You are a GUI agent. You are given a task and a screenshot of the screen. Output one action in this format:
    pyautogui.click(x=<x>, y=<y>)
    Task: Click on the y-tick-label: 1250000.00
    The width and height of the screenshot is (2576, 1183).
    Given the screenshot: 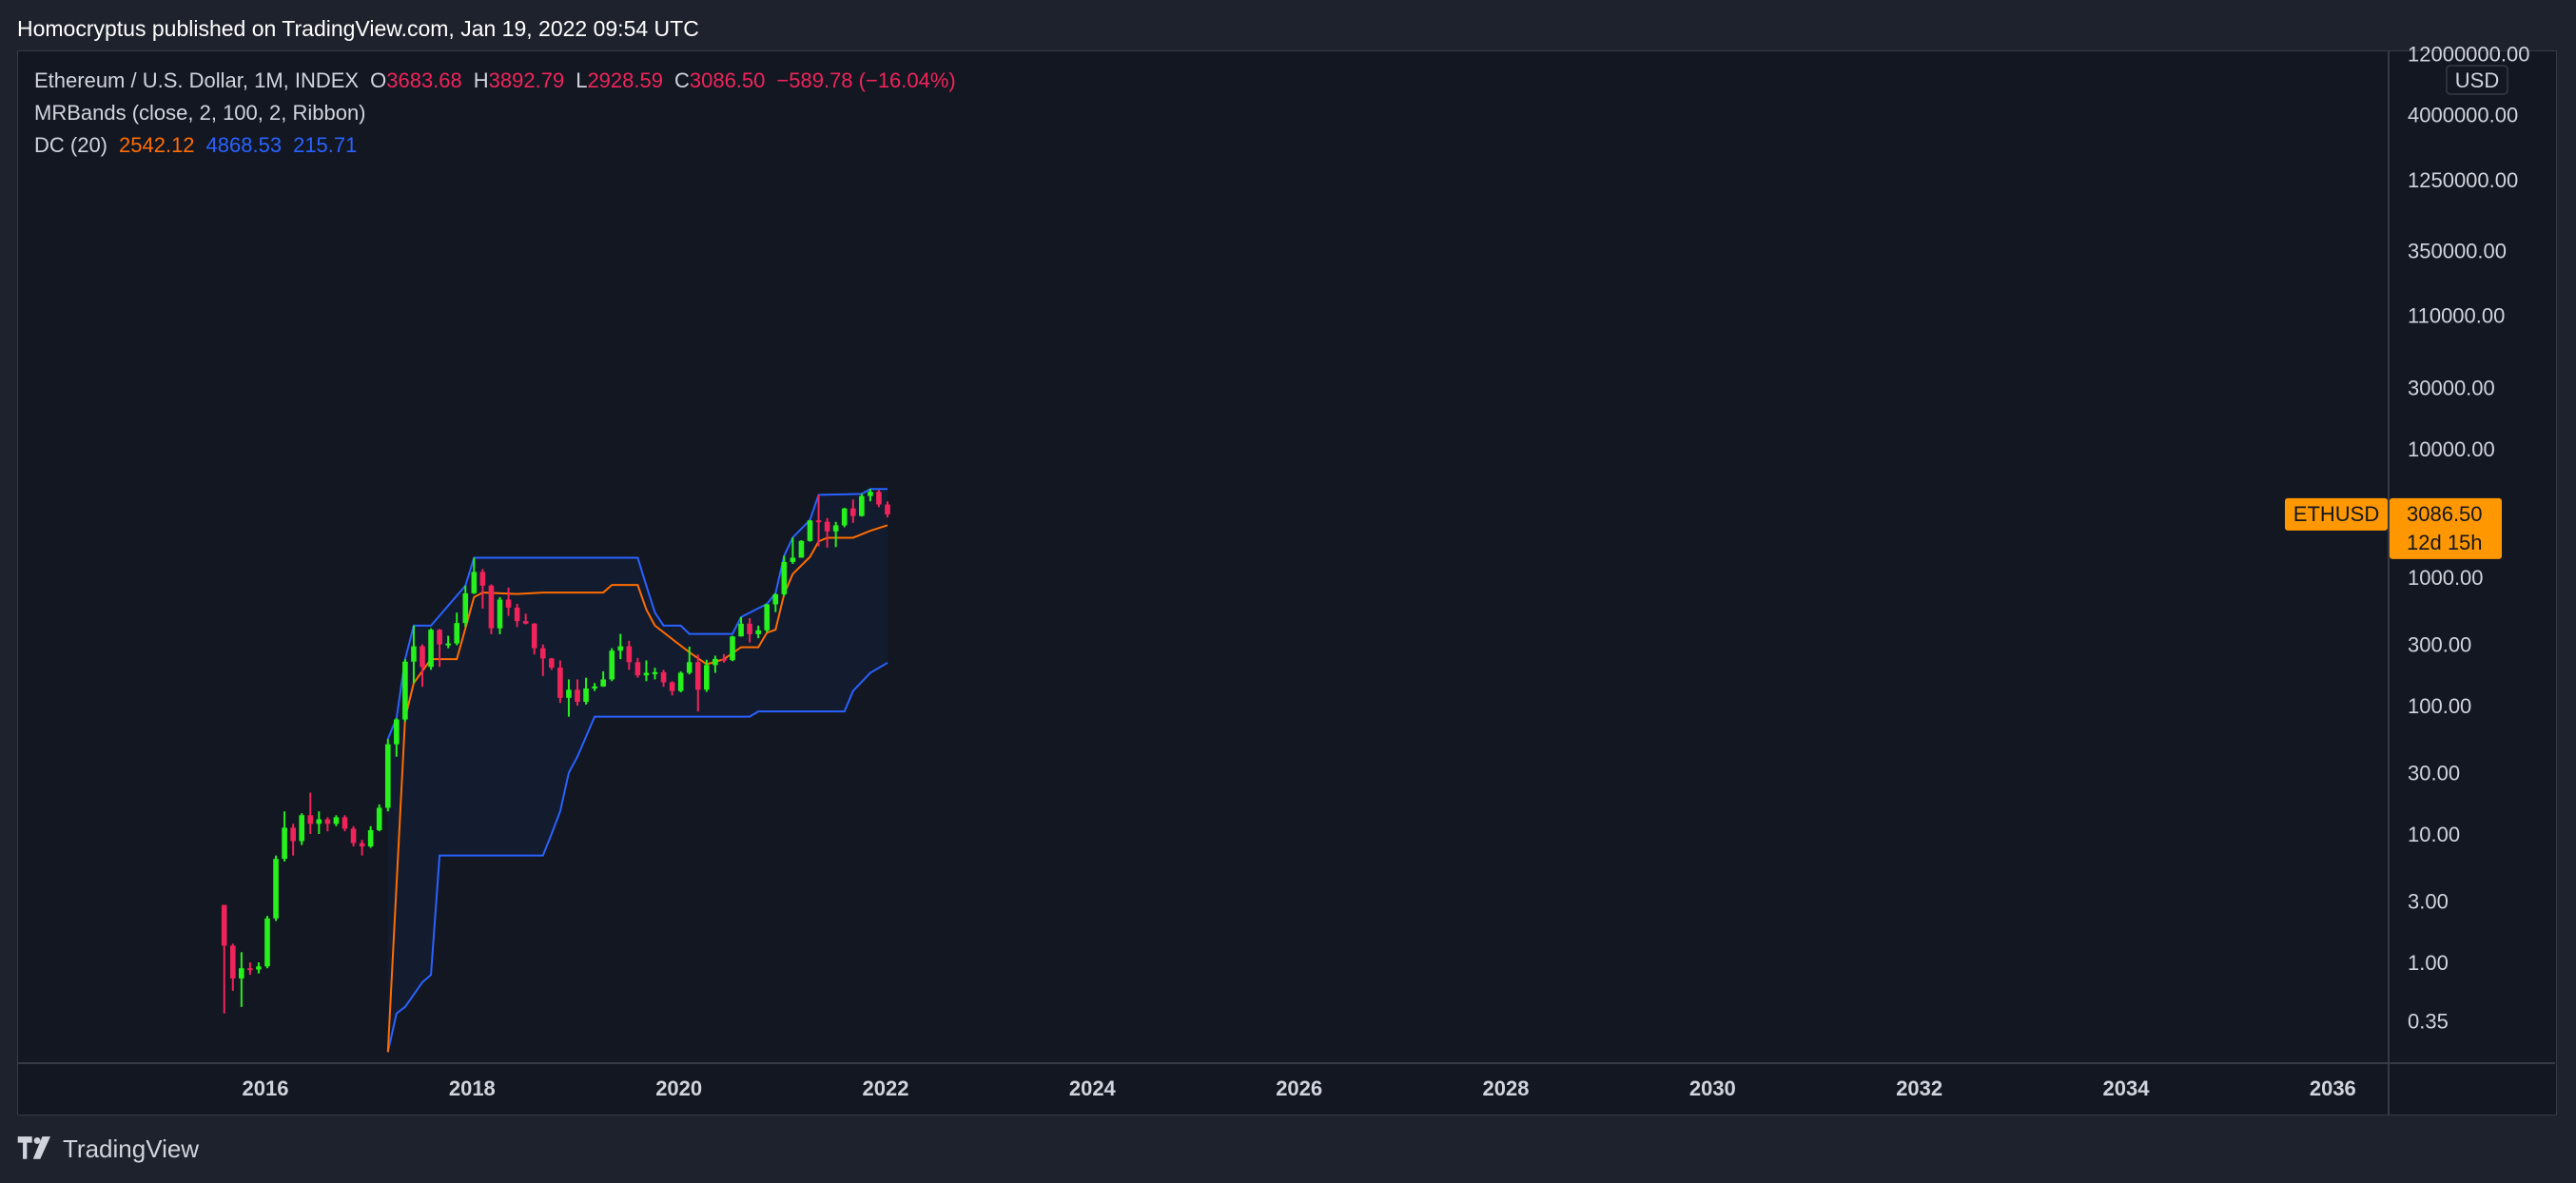 What is the action you would take?
    pyautogui.click(x=2463, y=180)
    